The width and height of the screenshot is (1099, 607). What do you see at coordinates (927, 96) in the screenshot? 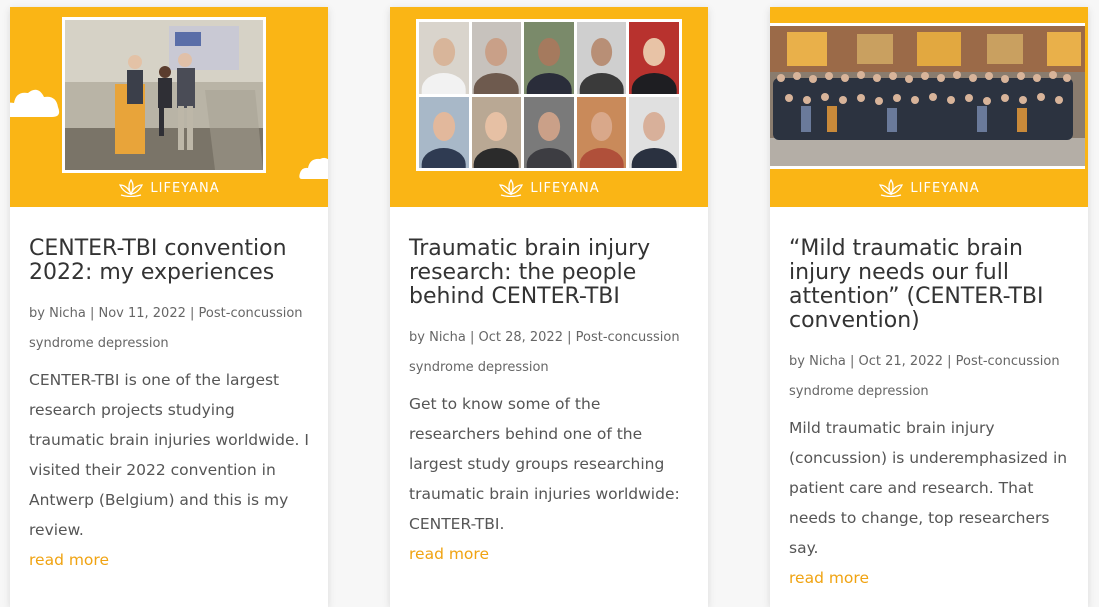
I see `group-photo` at bounding box center [927, 96].